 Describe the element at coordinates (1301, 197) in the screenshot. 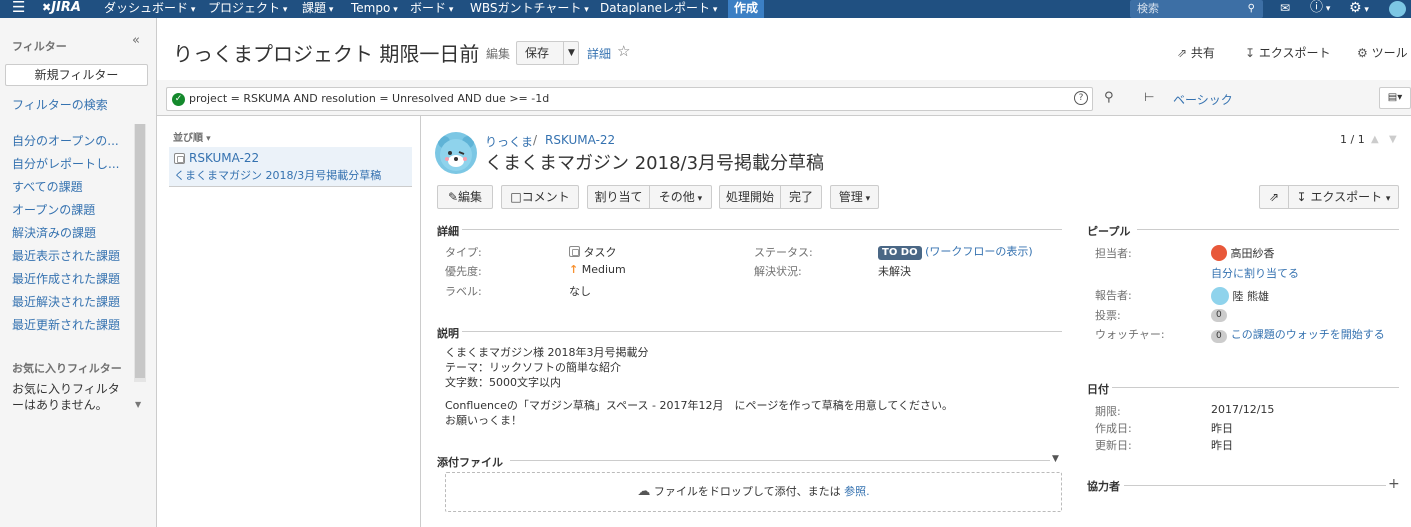

I see `issue-export-icon: ↧` at that location.